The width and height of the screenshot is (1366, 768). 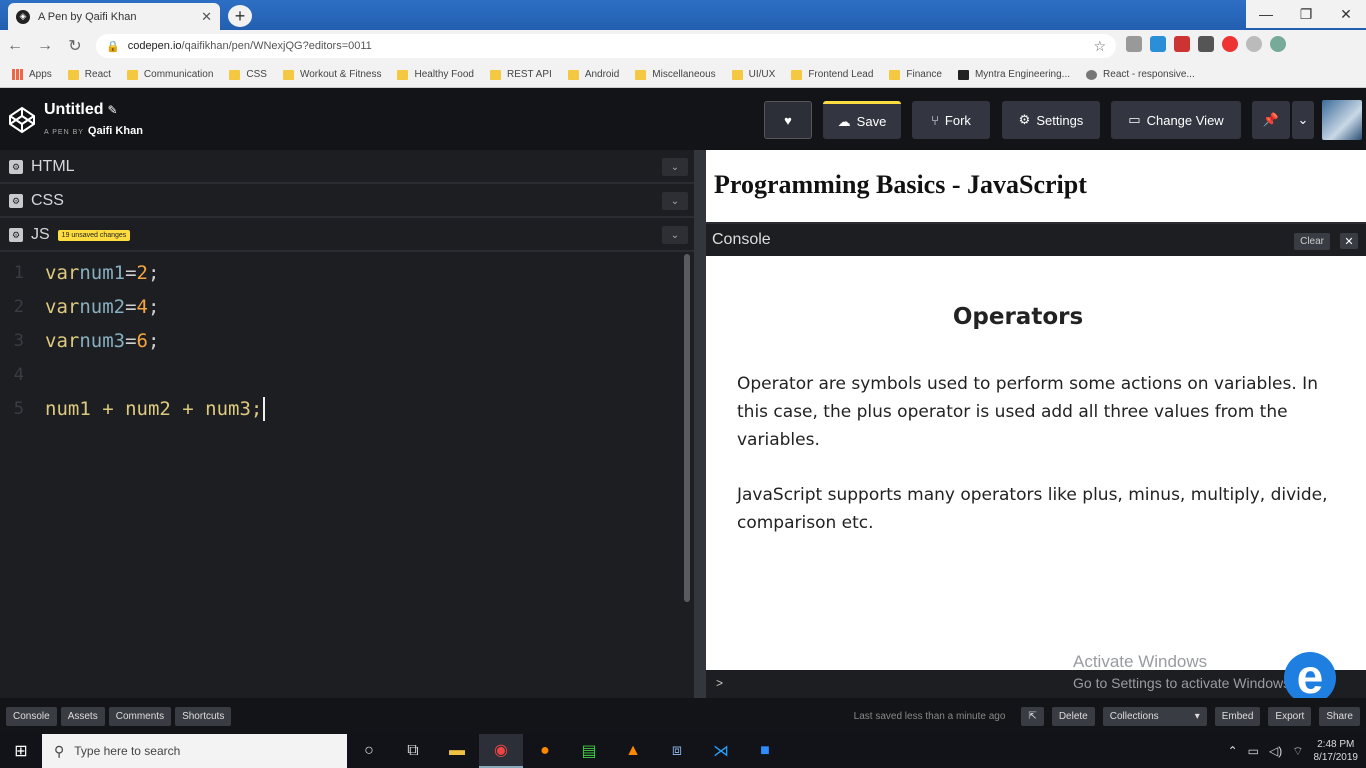 I want to click on slide-title: Operators, so click(x=1018, y=317).